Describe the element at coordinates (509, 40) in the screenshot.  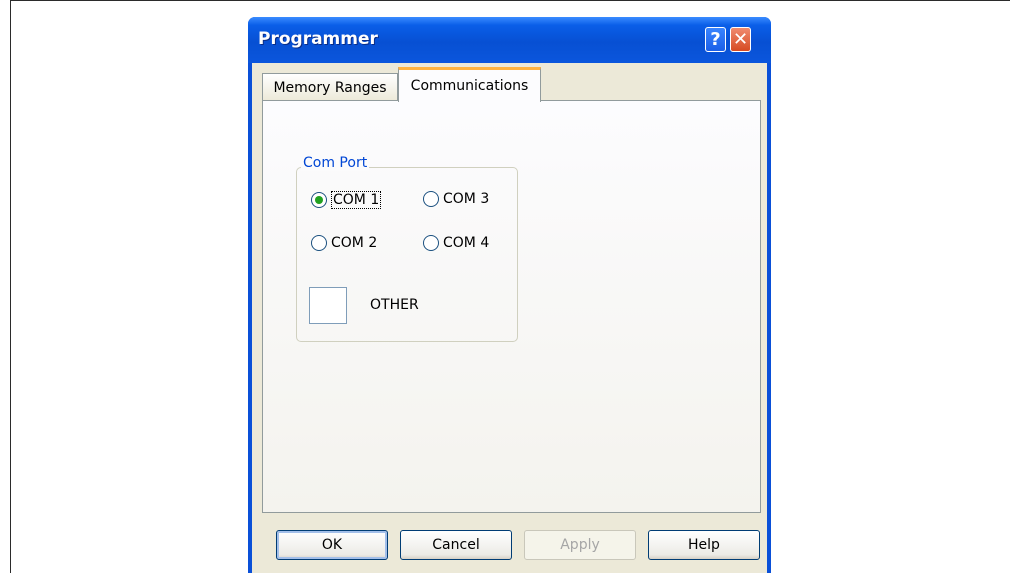
I see `title-bar: Programmer ? ✕` at that location.